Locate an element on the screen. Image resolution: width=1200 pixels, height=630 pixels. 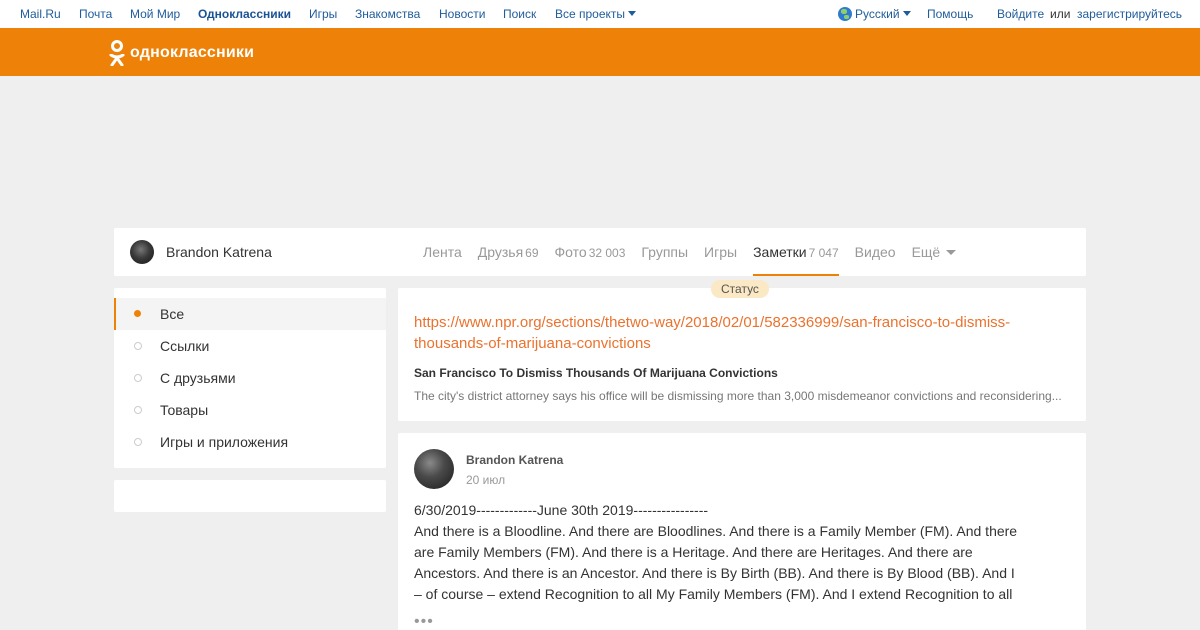
tab-groups: Группы is located at coordinates (664, 252).